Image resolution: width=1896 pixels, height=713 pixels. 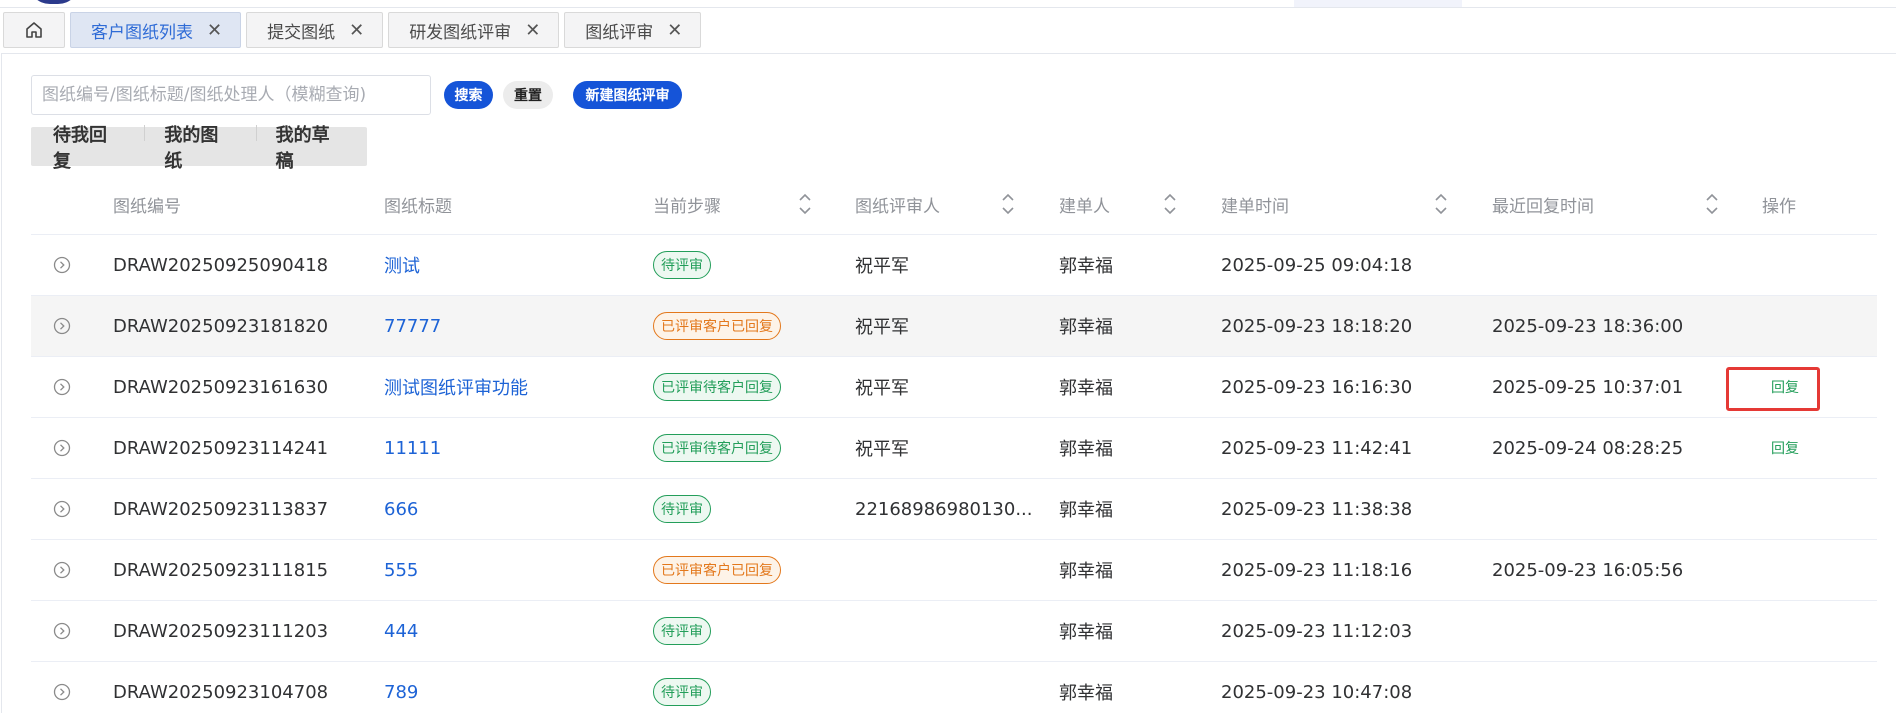 What do you see at coordinates (1317, 692) in the screenshot?
I see `cell-created: 2025-09-23 10:47:08` at bounding box center [1317, 692].